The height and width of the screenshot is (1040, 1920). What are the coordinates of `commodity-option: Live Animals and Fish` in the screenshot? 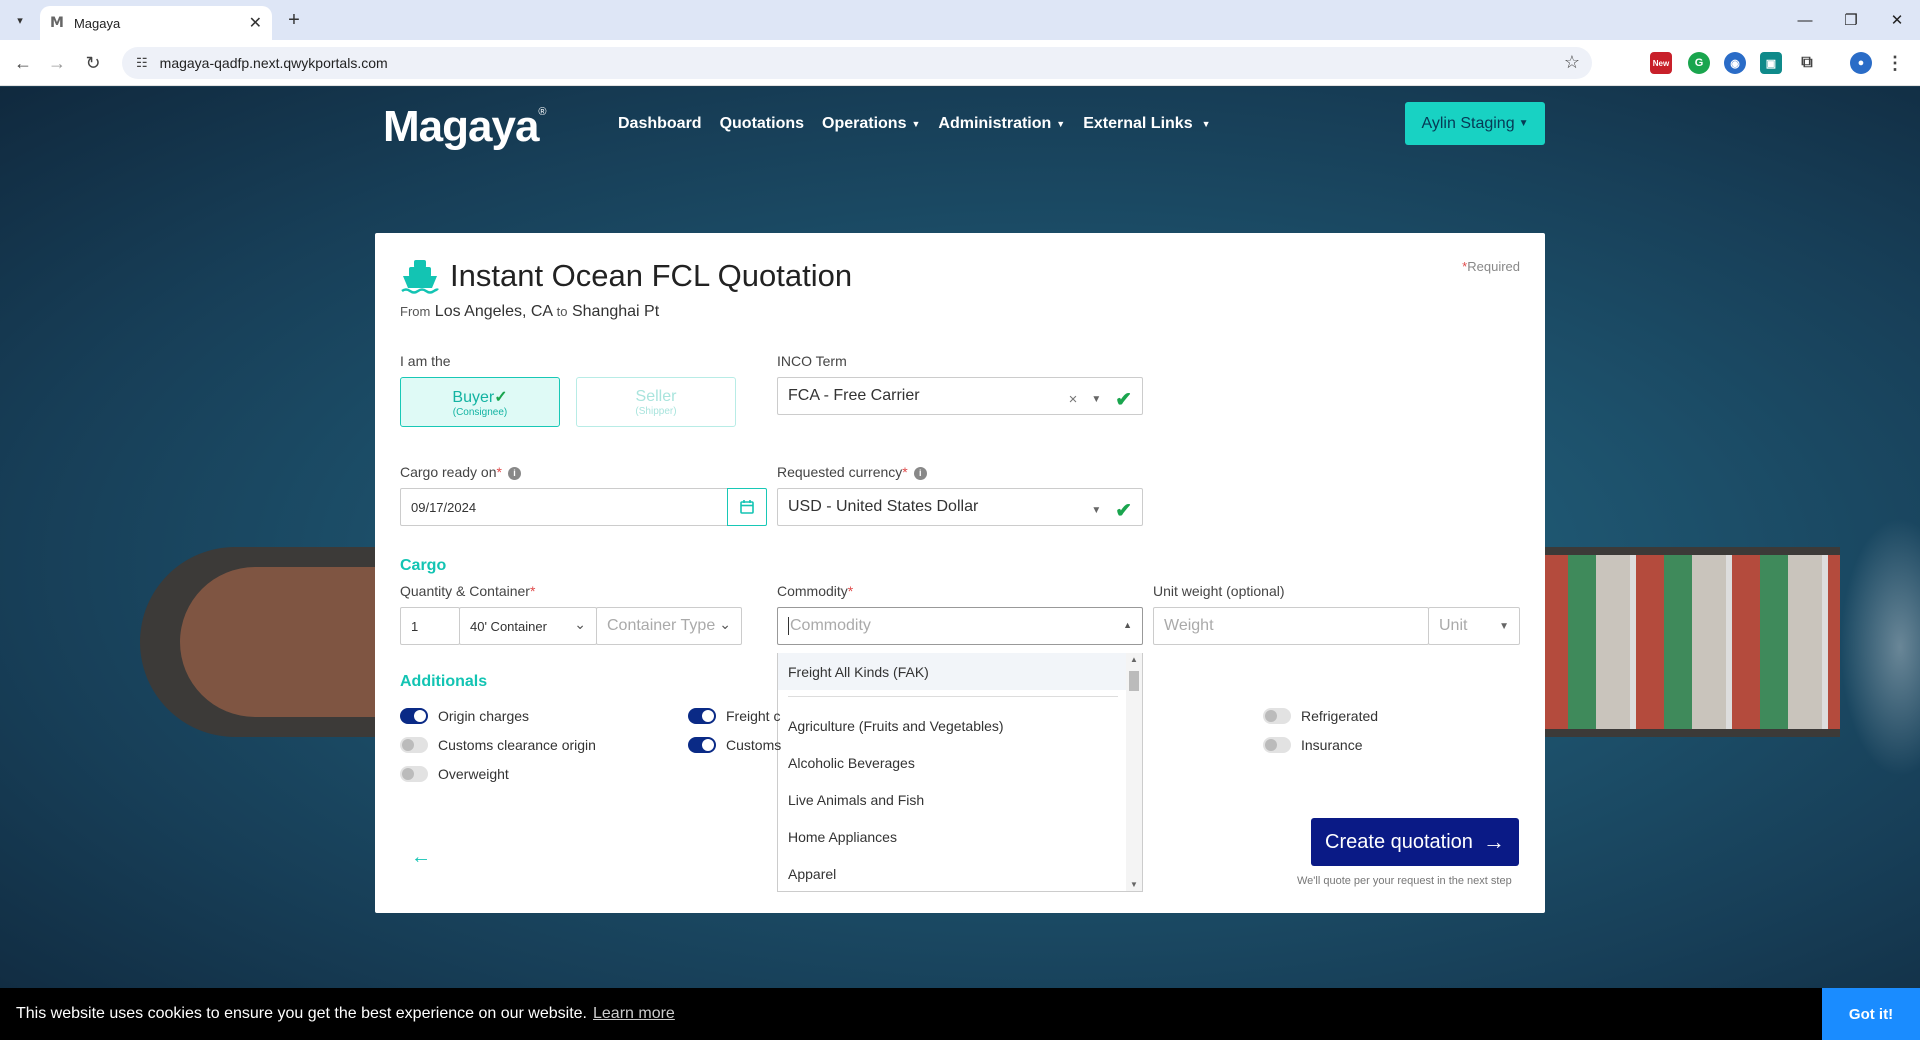 It's located at (960, 799).